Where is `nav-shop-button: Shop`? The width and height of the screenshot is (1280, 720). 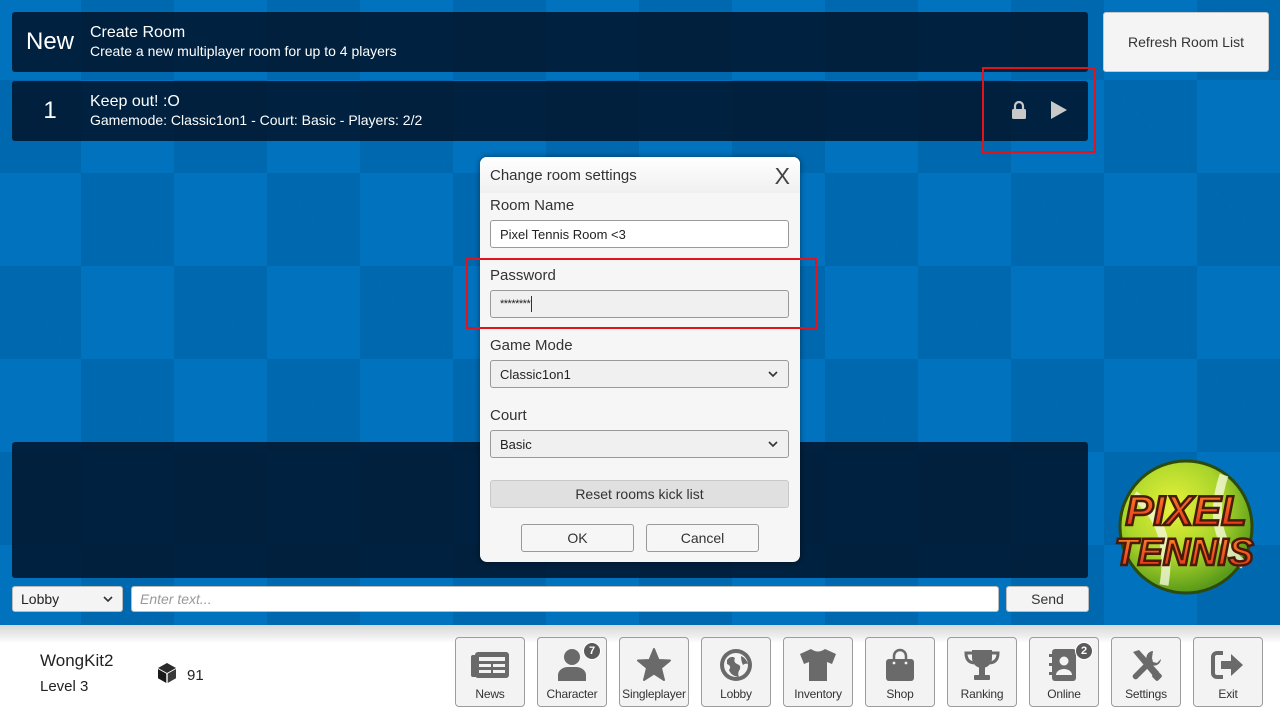
nav-shop-button: Shop is located at coordinates (900, 672).